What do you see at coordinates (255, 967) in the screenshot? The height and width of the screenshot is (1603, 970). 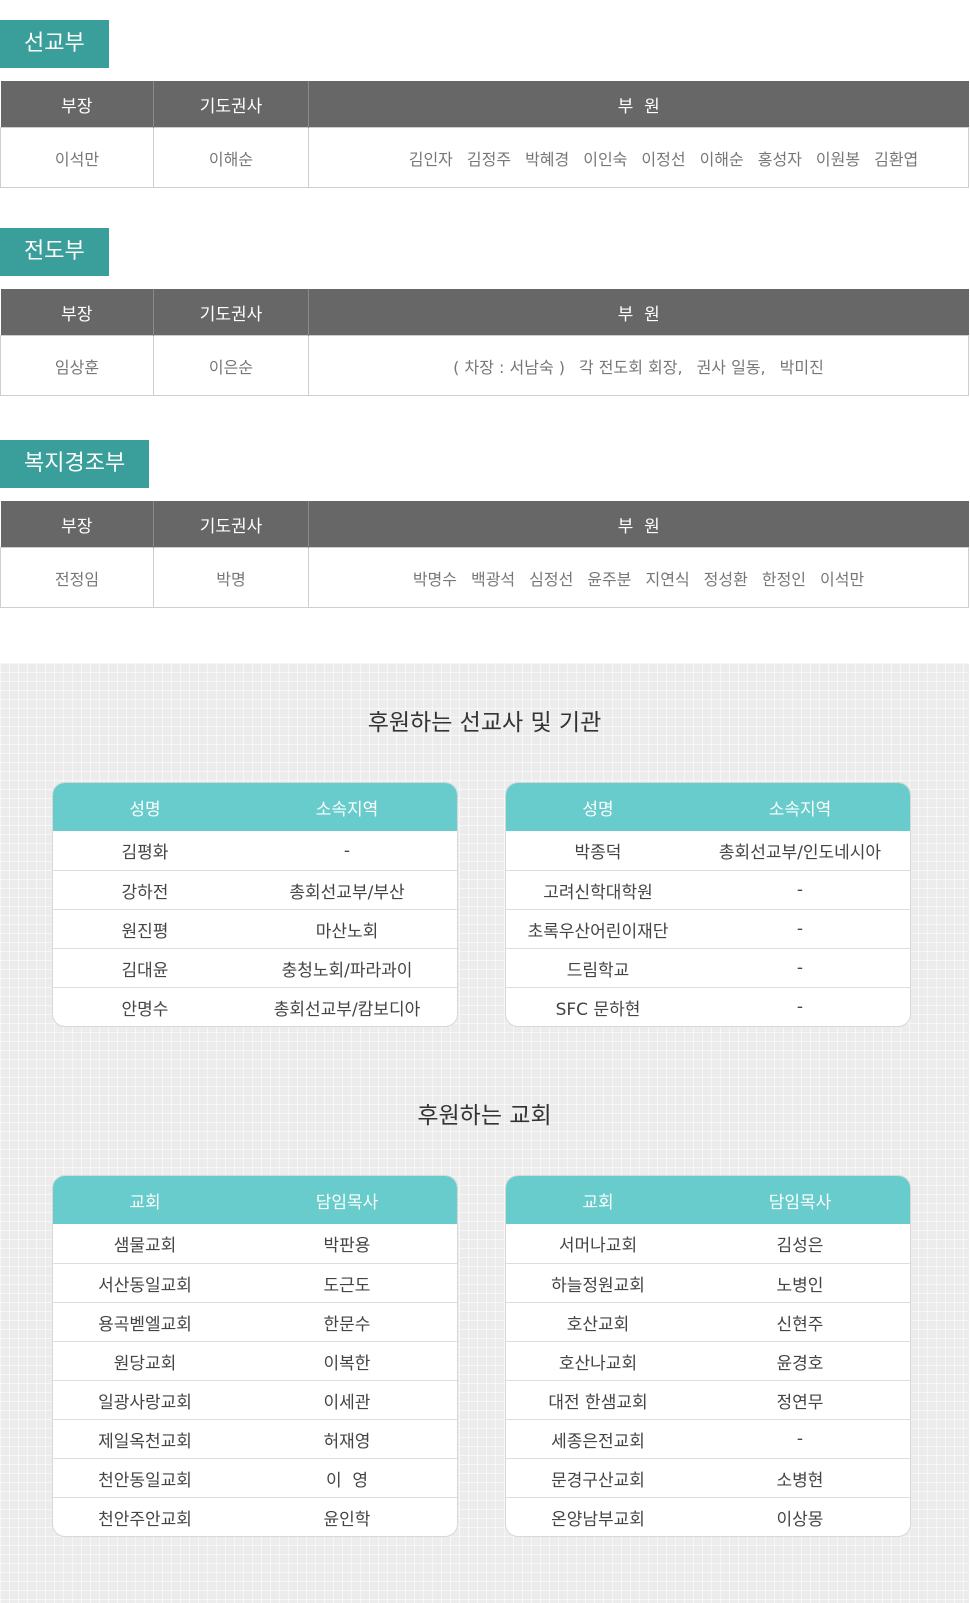 I see `table-row: 김대윤 충청노회/파라과이` at bounding box center [255, 967].